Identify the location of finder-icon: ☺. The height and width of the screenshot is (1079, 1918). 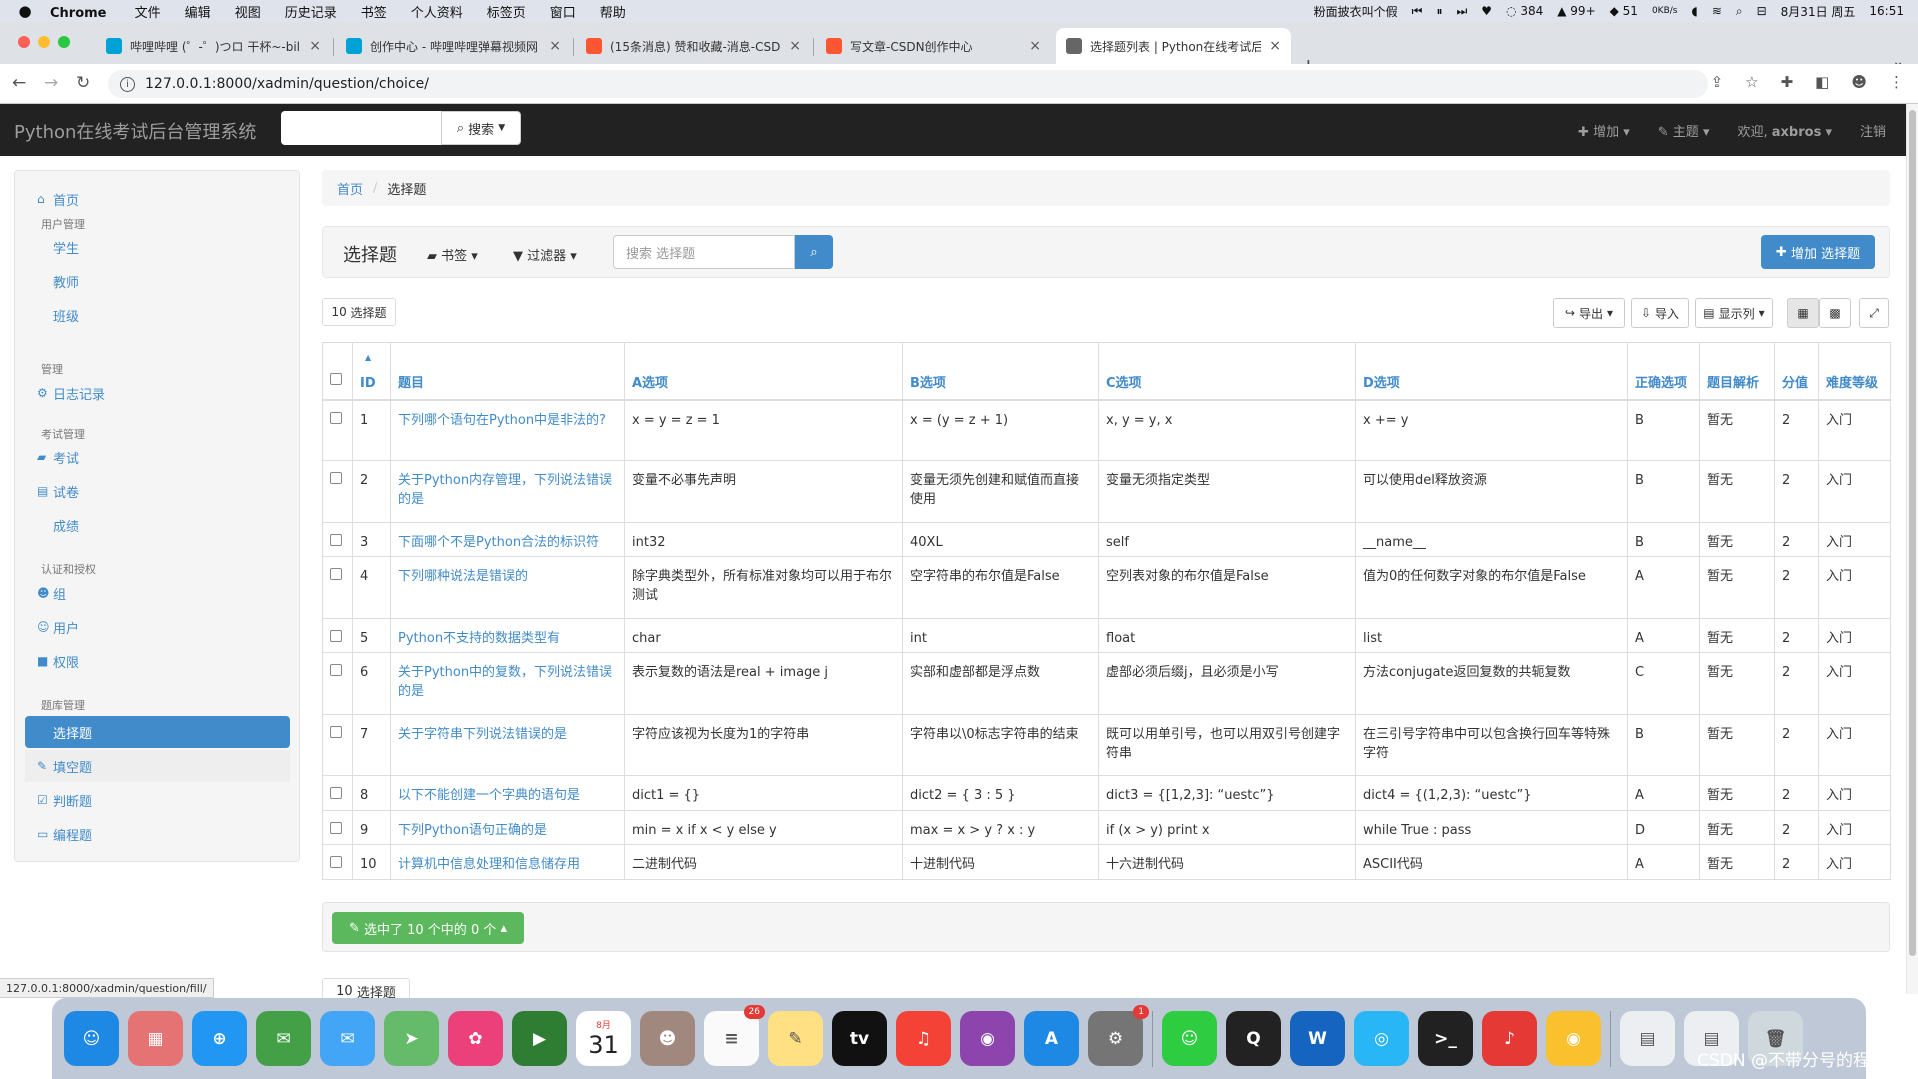
(91, 1038).